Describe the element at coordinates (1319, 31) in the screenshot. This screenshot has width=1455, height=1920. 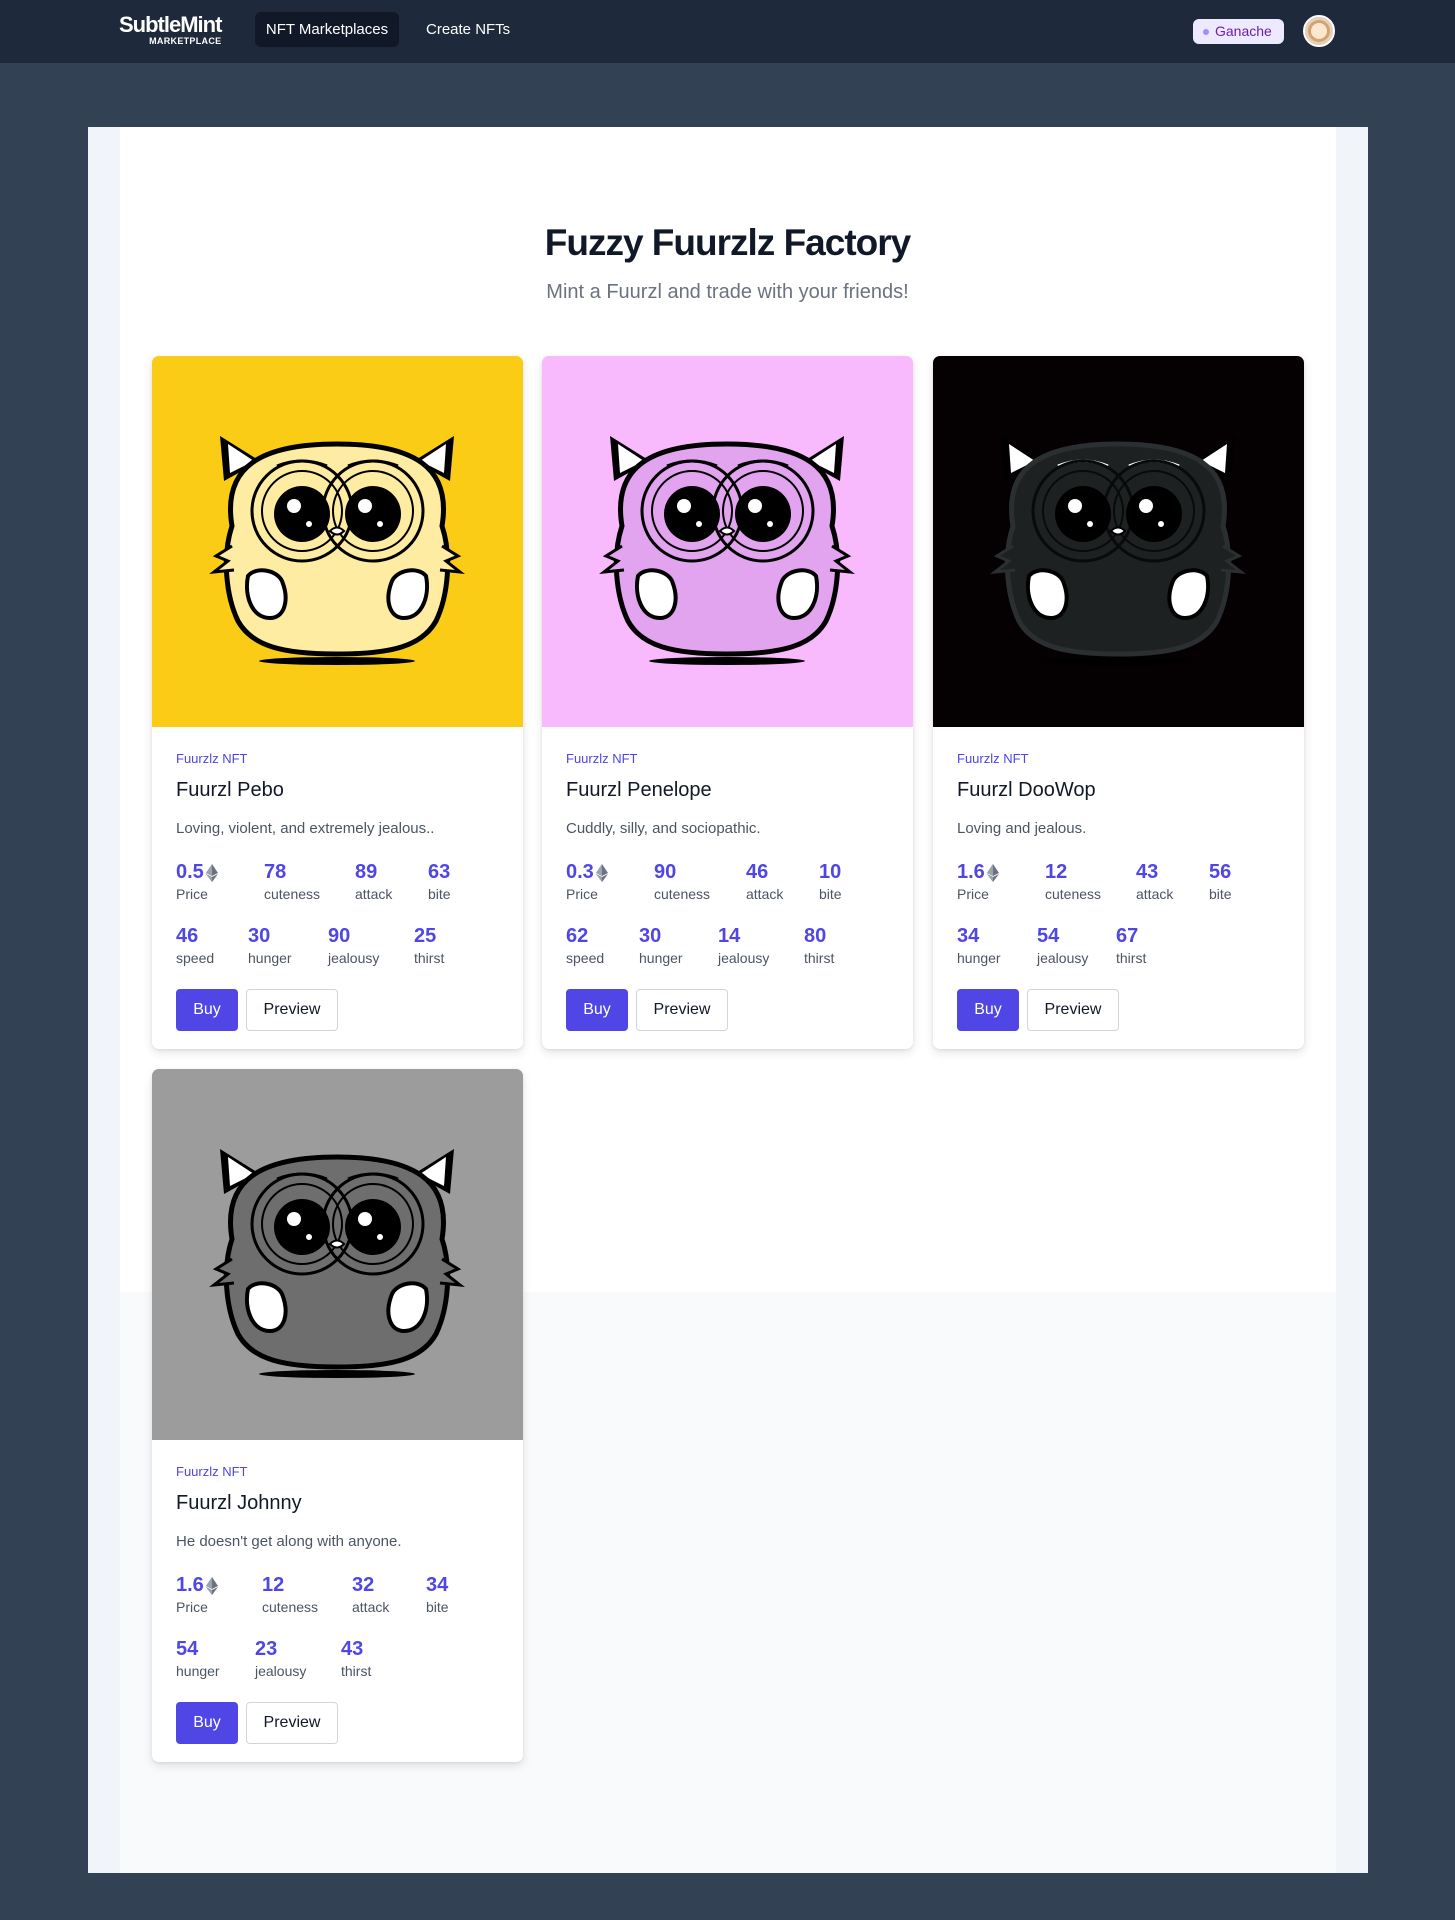
I see `user-avatar` at that location.